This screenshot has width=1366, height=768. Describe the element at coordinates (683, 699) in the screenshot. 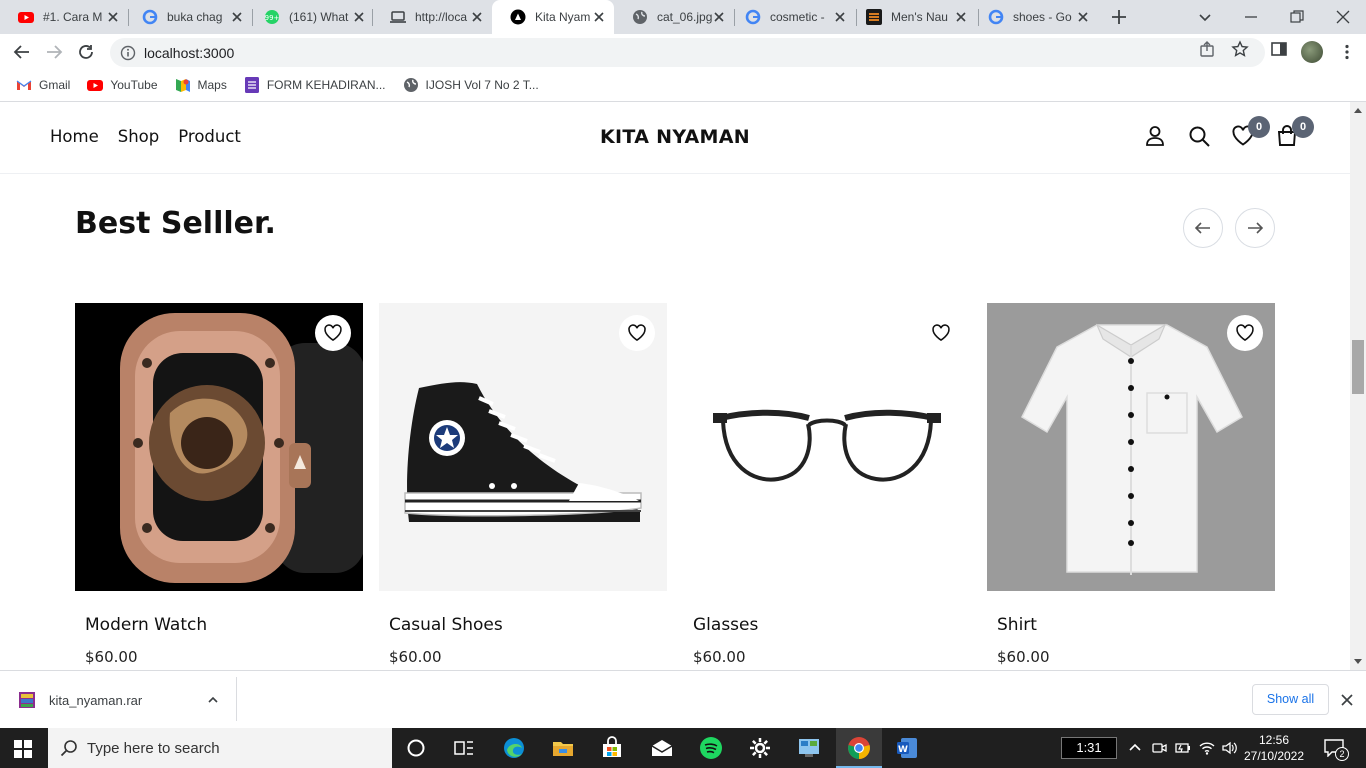

I see `download-bar: kita_nyaman.rar Show all` at that location.